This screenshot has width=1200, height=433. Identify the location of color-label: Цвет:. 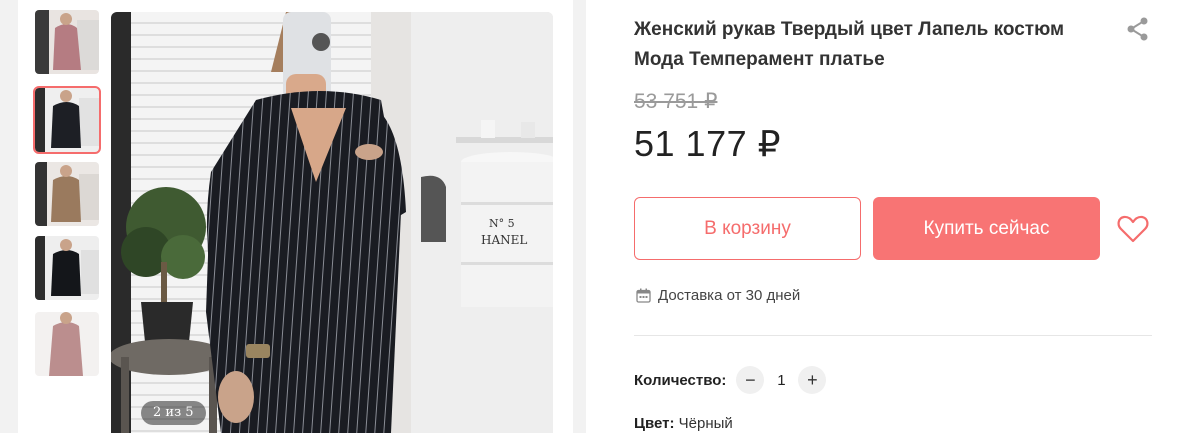
(654, 423).